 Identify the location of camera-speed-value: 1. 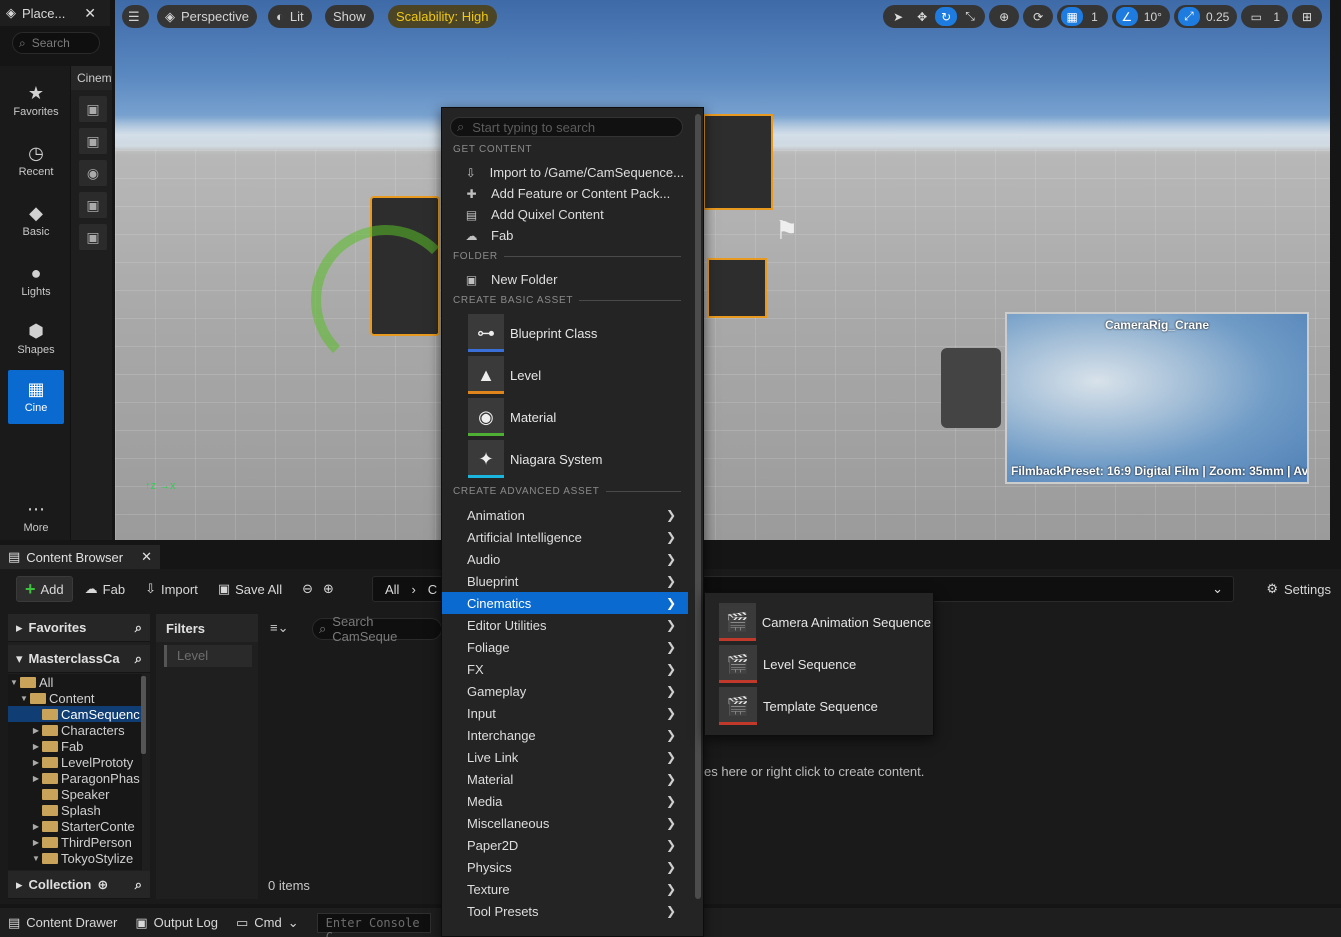
(1276, 17).